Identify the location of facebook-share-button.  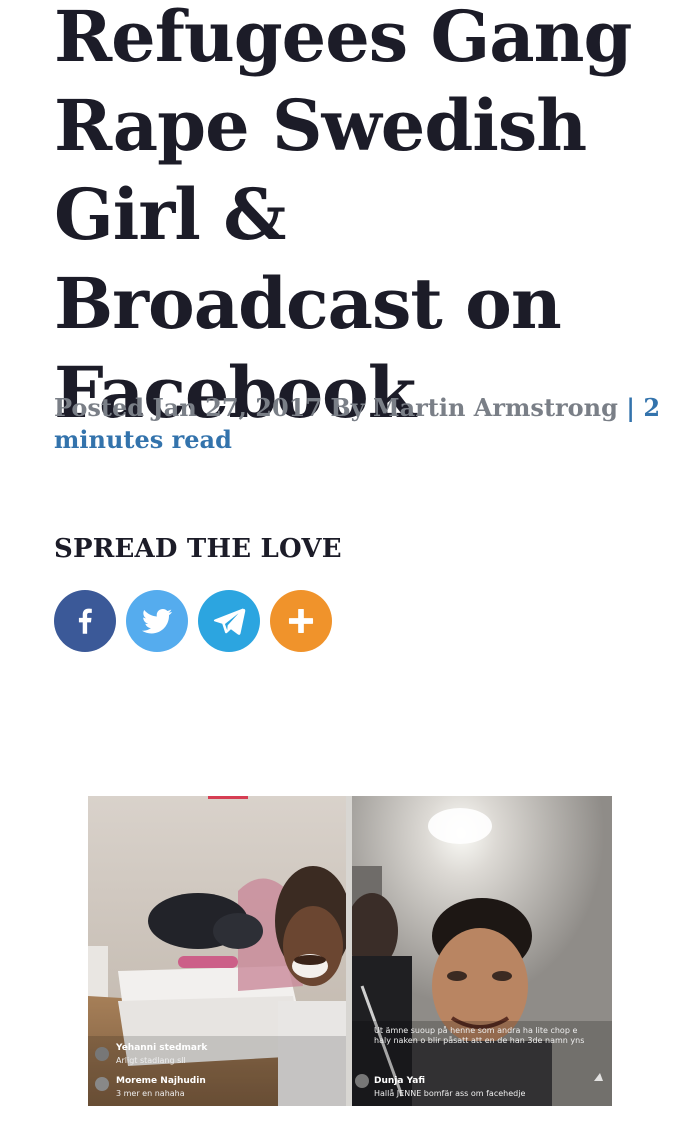
(85, 621).